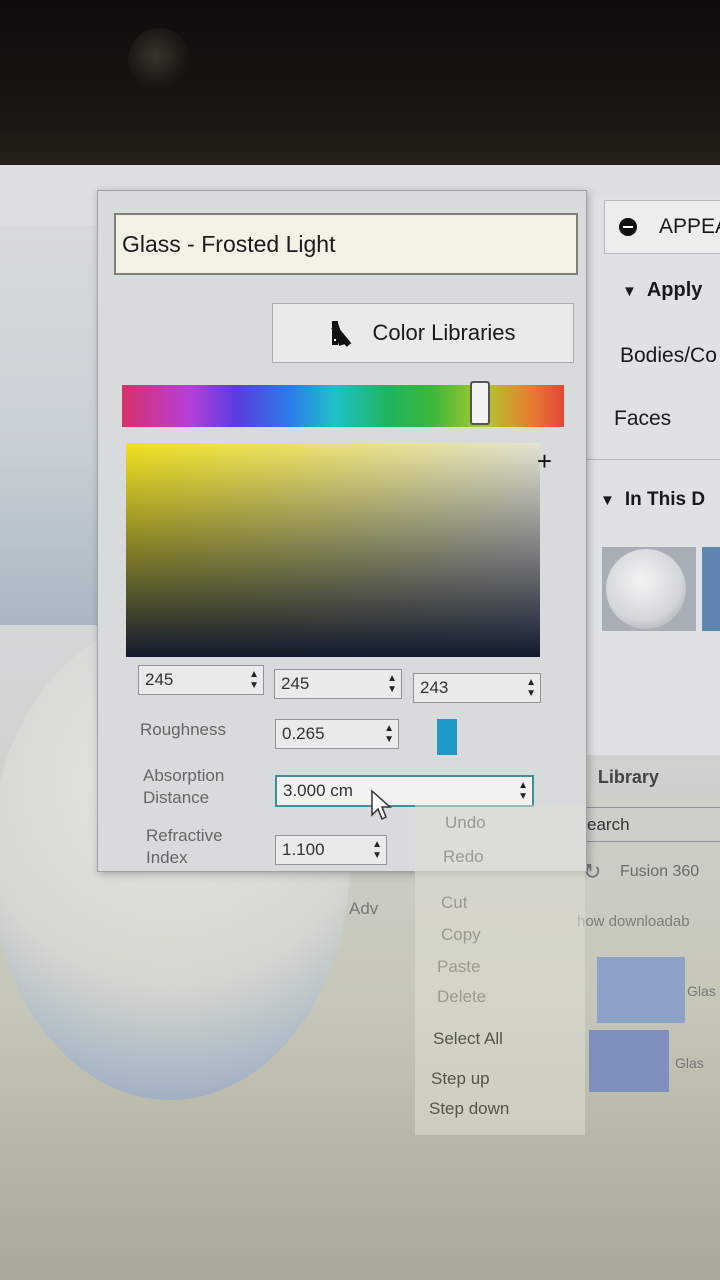  Describe the element at coordinates (381, 805) in the screenshot. I see `mouse-cursor-icon` at that location.